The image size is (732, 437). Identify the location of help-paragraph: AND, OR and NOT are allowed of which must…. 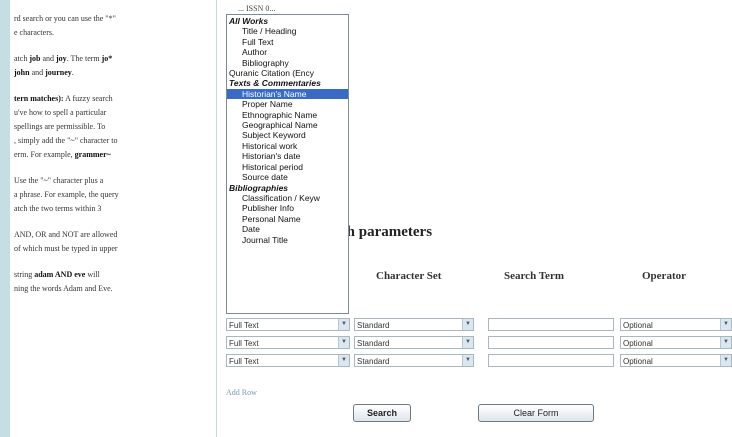
(113, 242).